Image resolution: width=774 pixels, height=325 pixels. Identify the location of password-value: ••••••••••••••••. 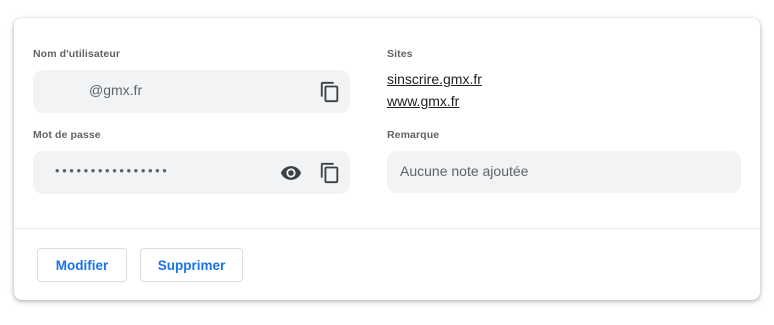
(112, 170).